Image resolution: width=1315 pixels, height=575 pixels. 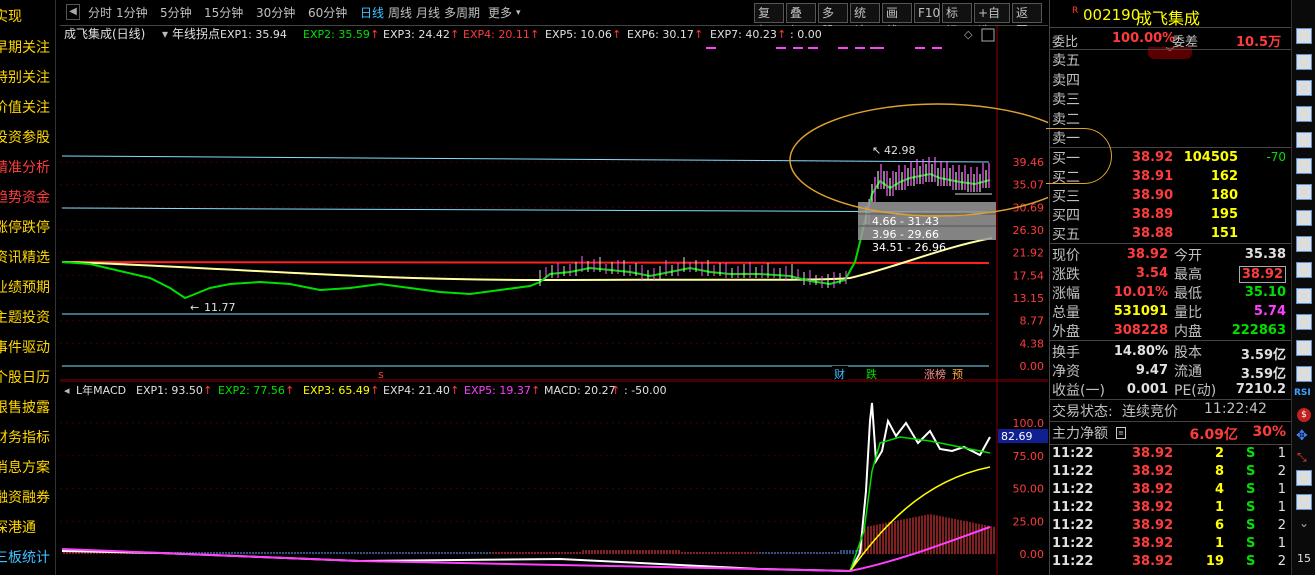 I want to click on macd-legend-6: MACD: 20.27, so click(x=580, y=390).